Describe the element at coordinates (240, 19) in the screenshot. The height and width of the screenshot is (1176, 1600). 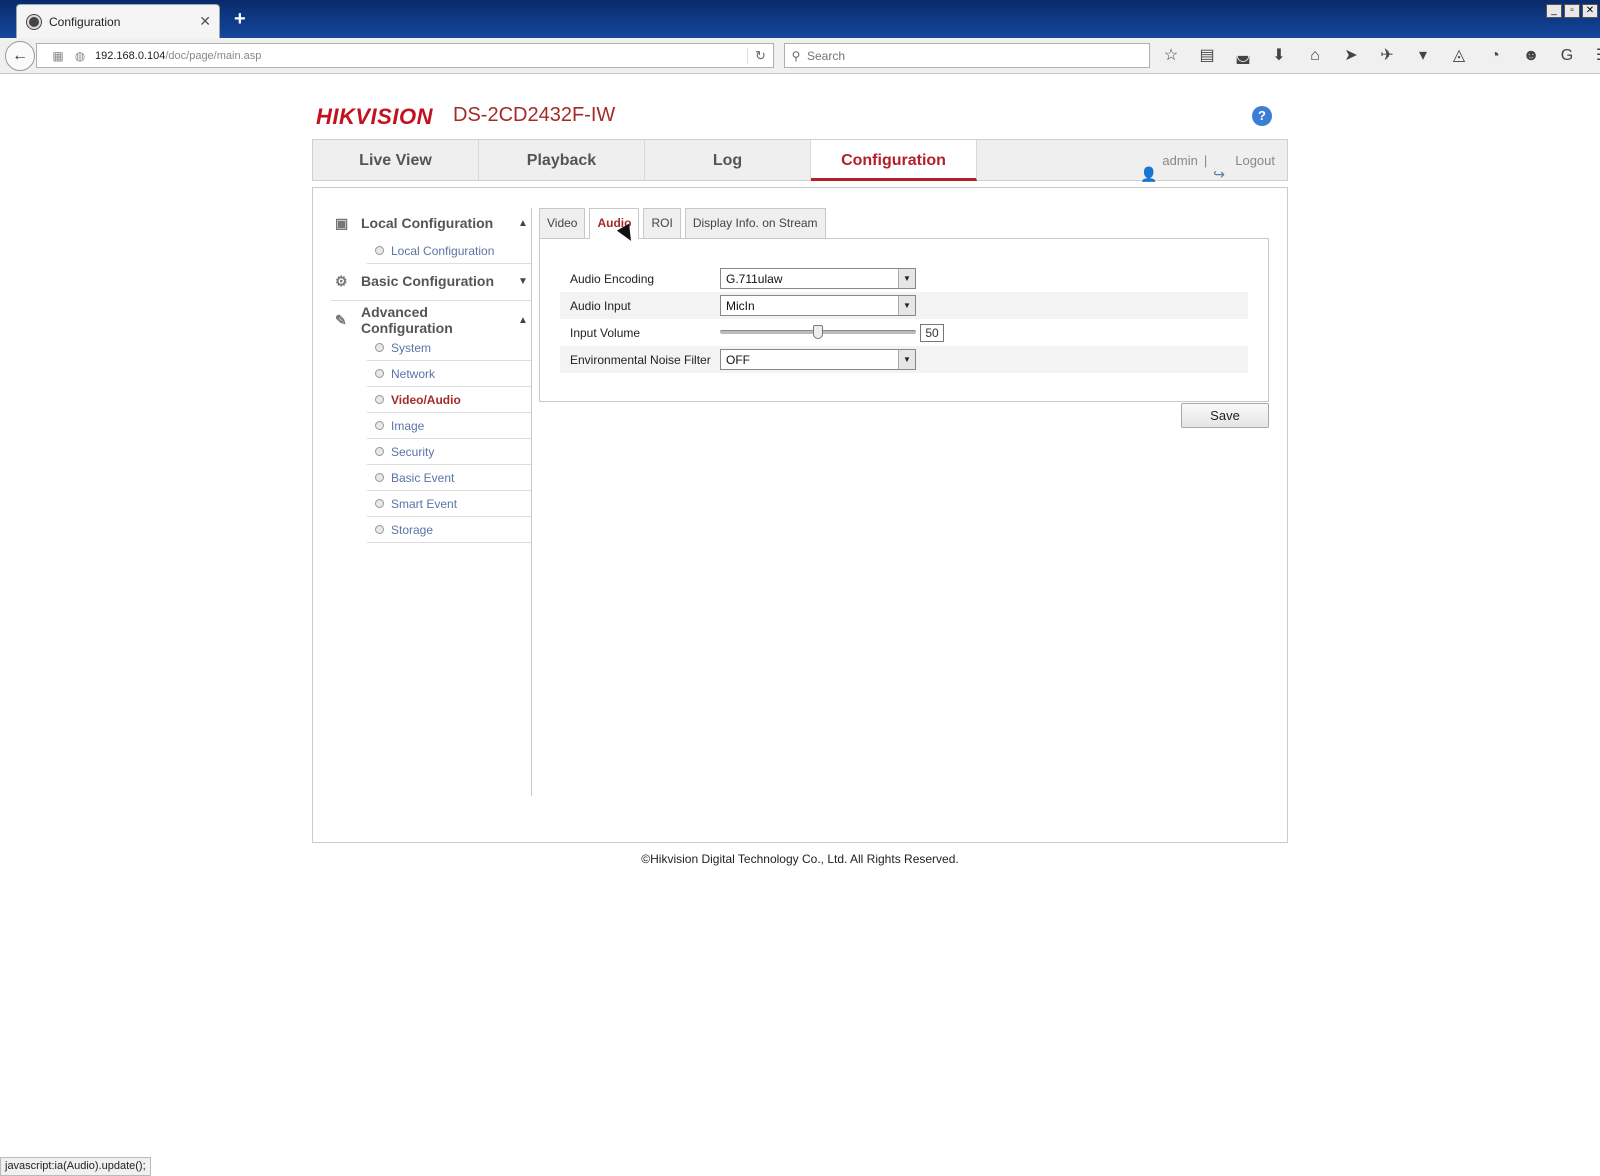
I see `new-tab-button: +` at that location.